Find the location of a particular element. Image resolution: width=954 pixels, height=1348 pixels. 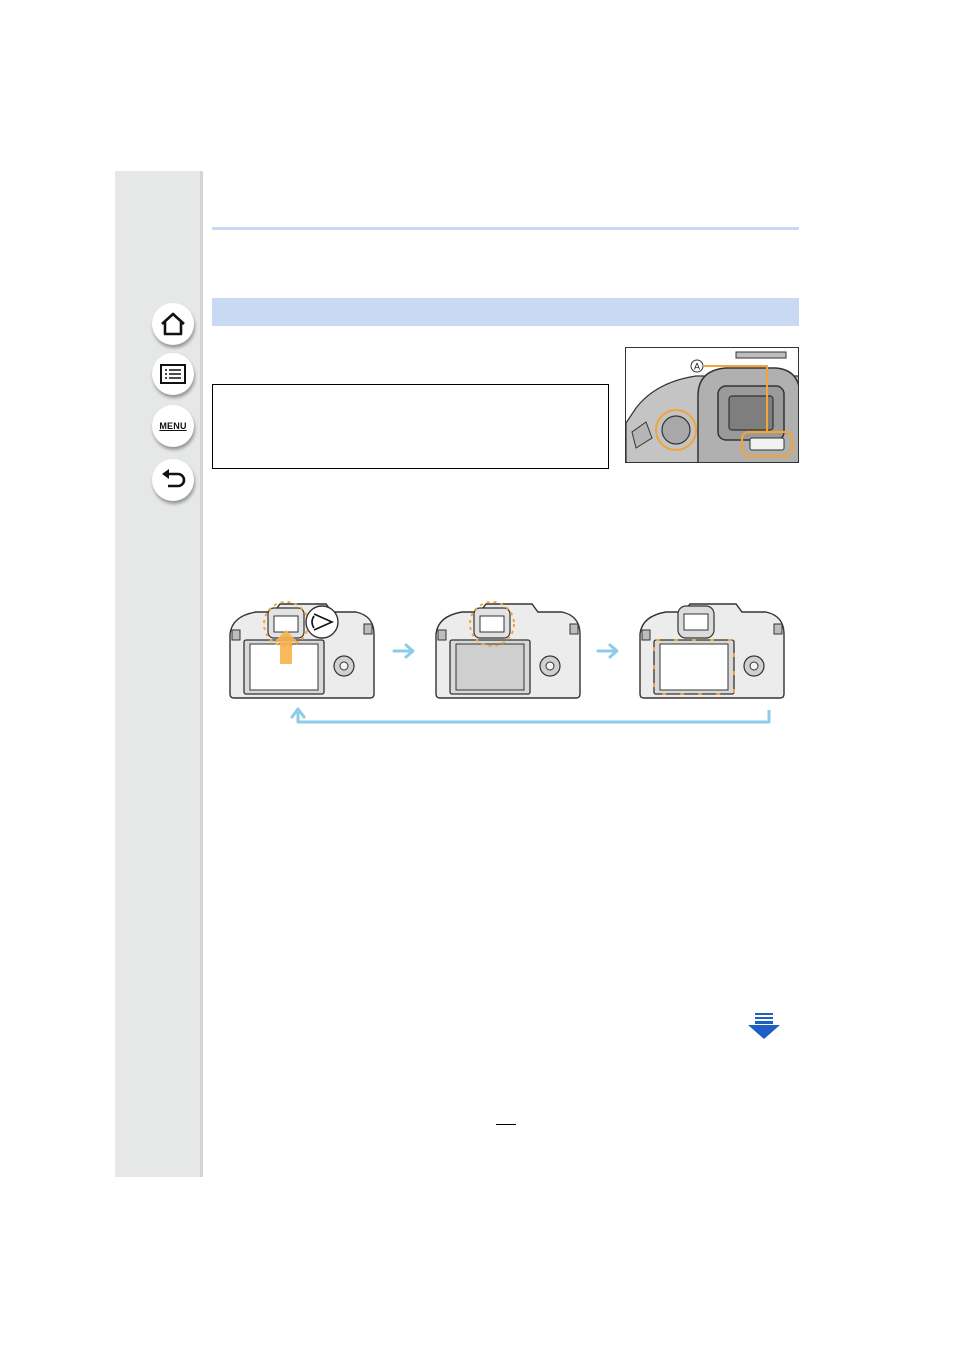

callout-a-label: A is located at coordinates (697, 367).